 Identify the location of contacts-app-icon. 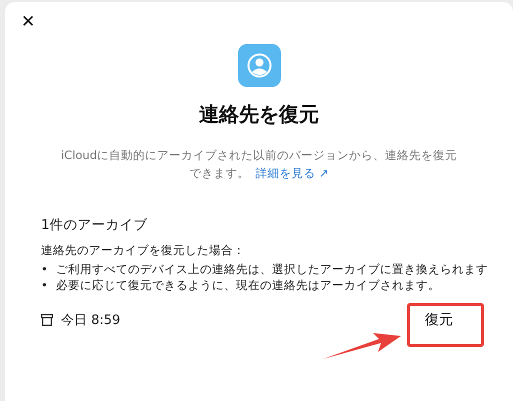
(259, 65).